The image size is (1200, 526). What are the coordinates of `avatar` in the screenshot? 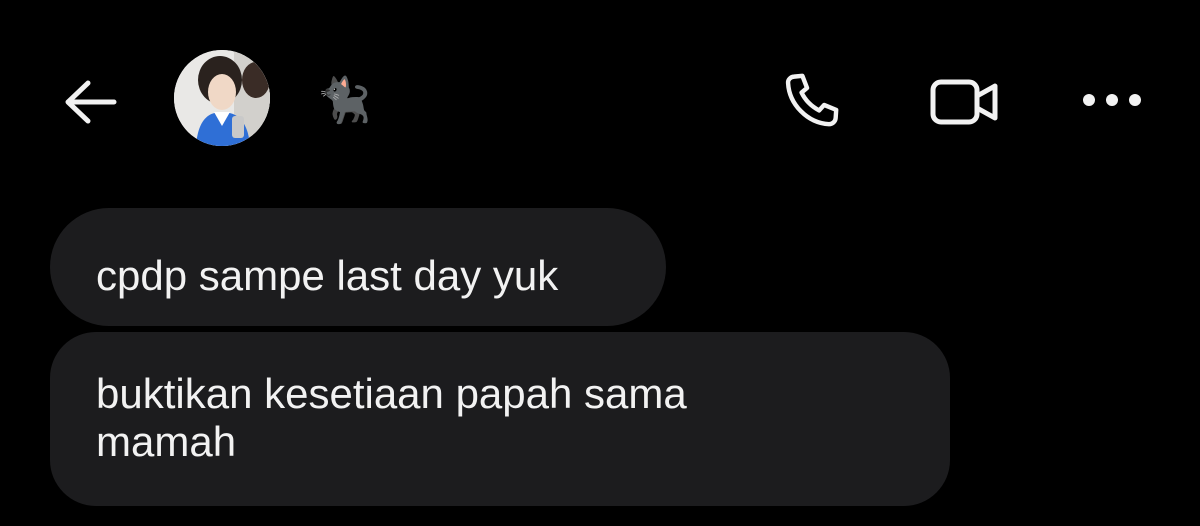 It's located at (222, 98).